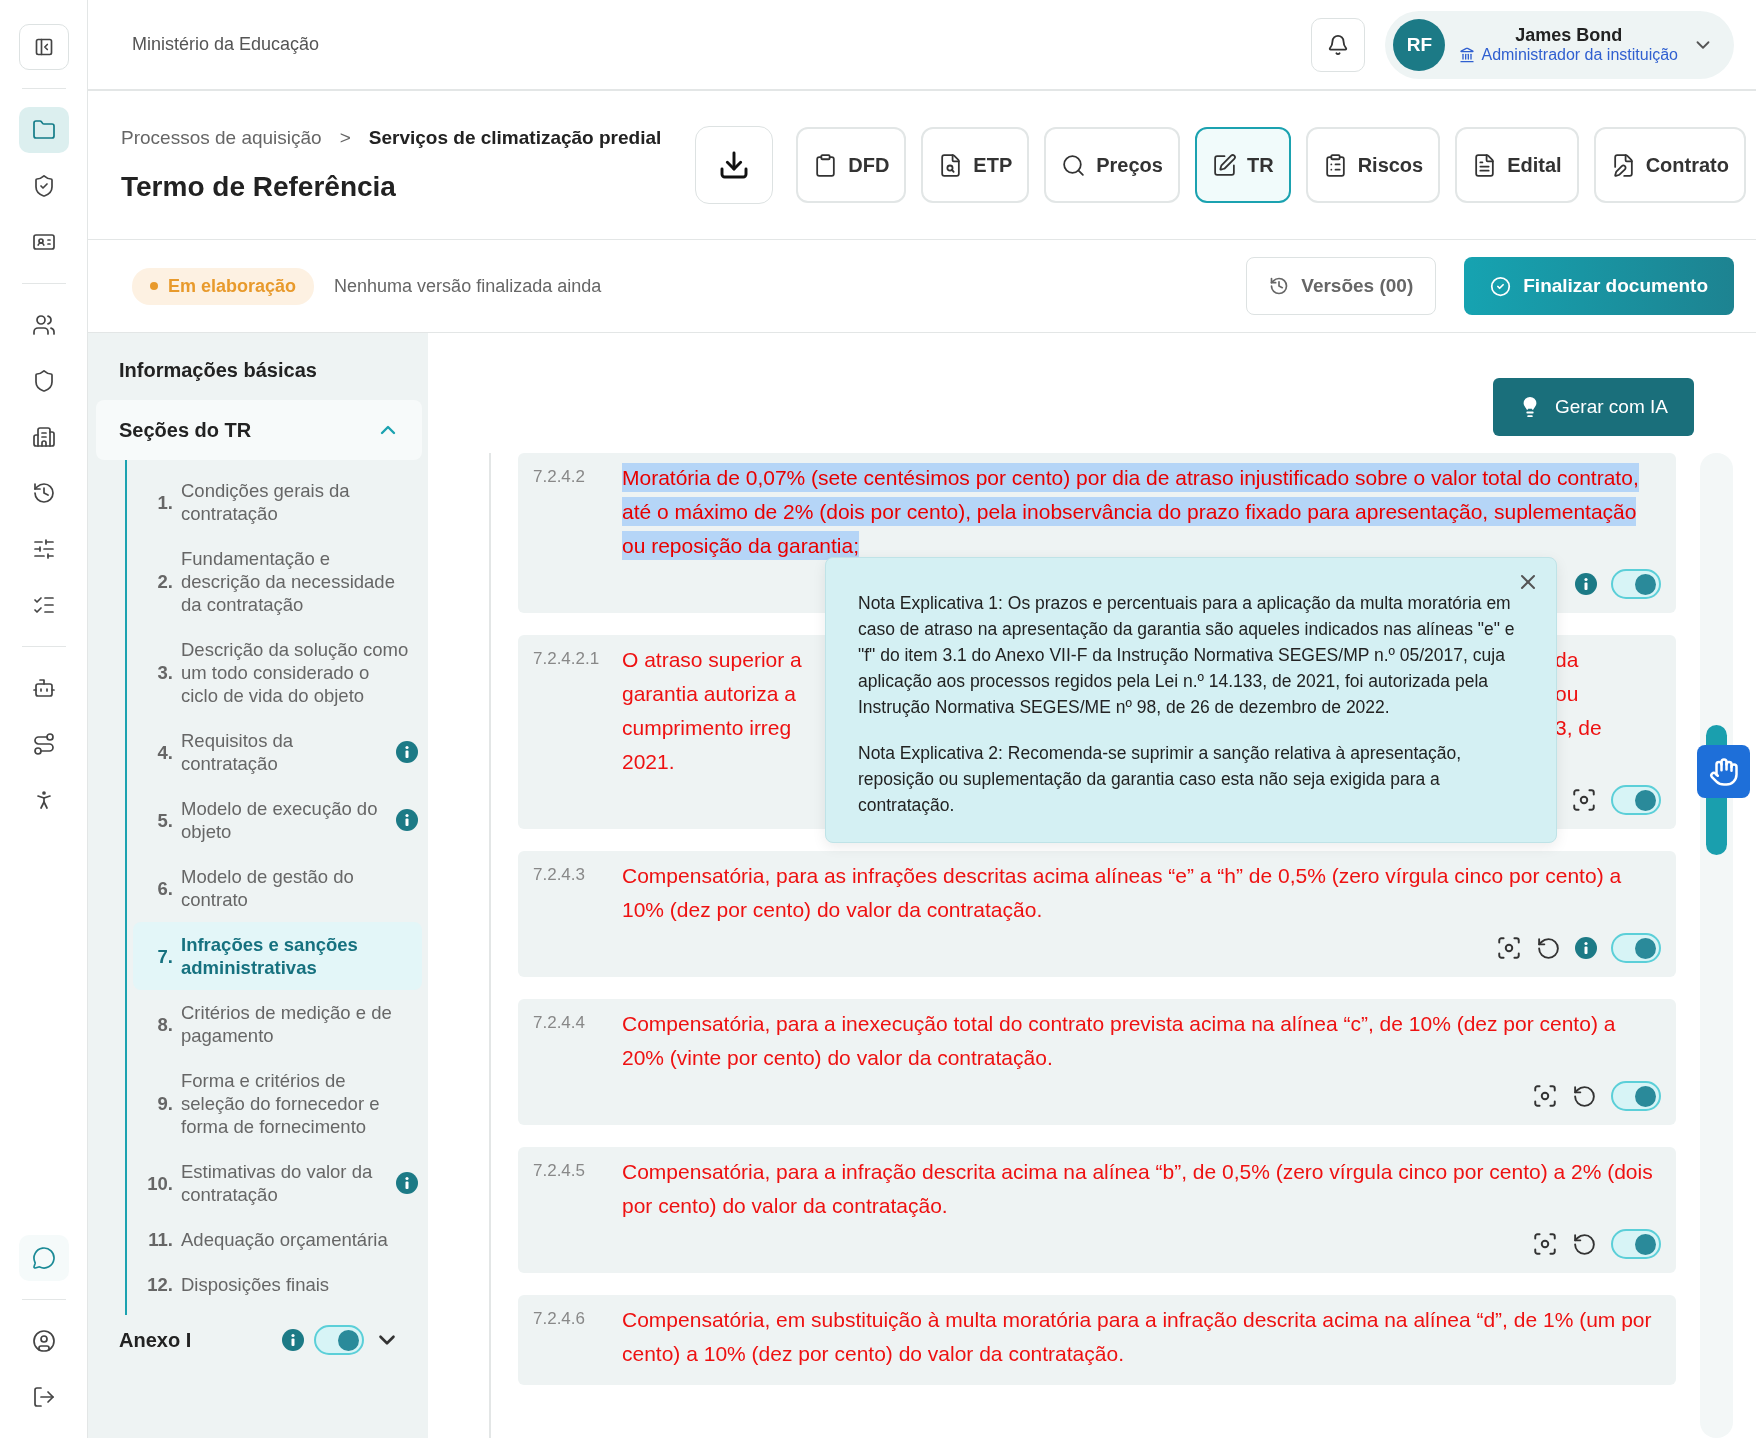  I want to click on download-button, so click(734, 165).